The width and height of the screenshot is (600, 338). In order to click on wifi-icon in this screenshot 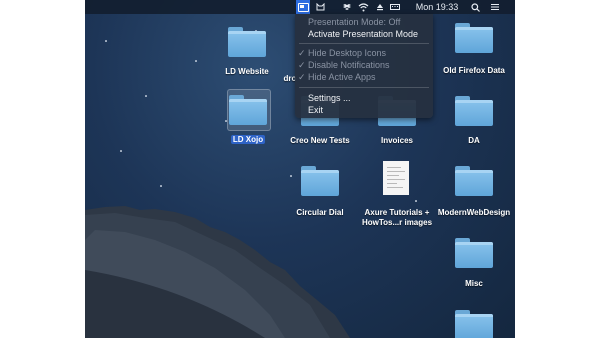, I will do `click(363, 7)`.